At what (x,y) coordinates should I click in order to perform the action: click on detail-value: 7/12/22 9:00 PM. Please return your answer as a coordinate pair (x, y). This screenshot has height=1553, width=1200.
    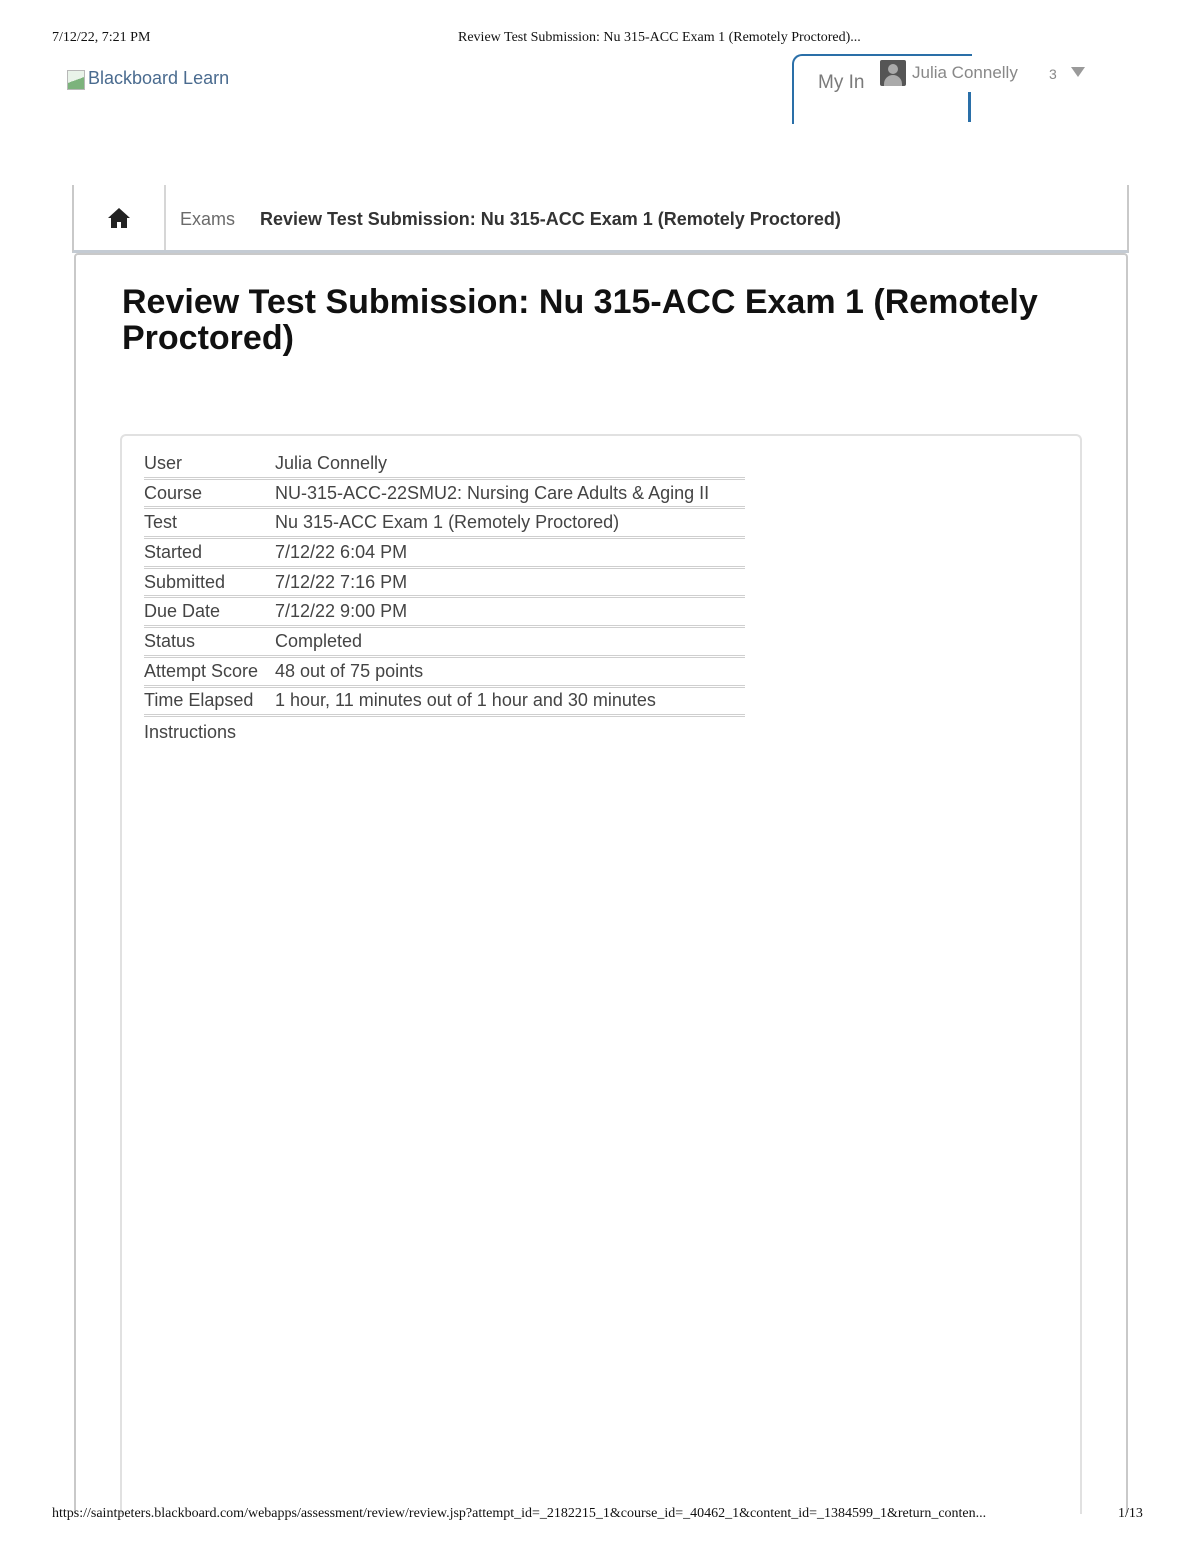
    Looking at the image, I should click on (341, 611).